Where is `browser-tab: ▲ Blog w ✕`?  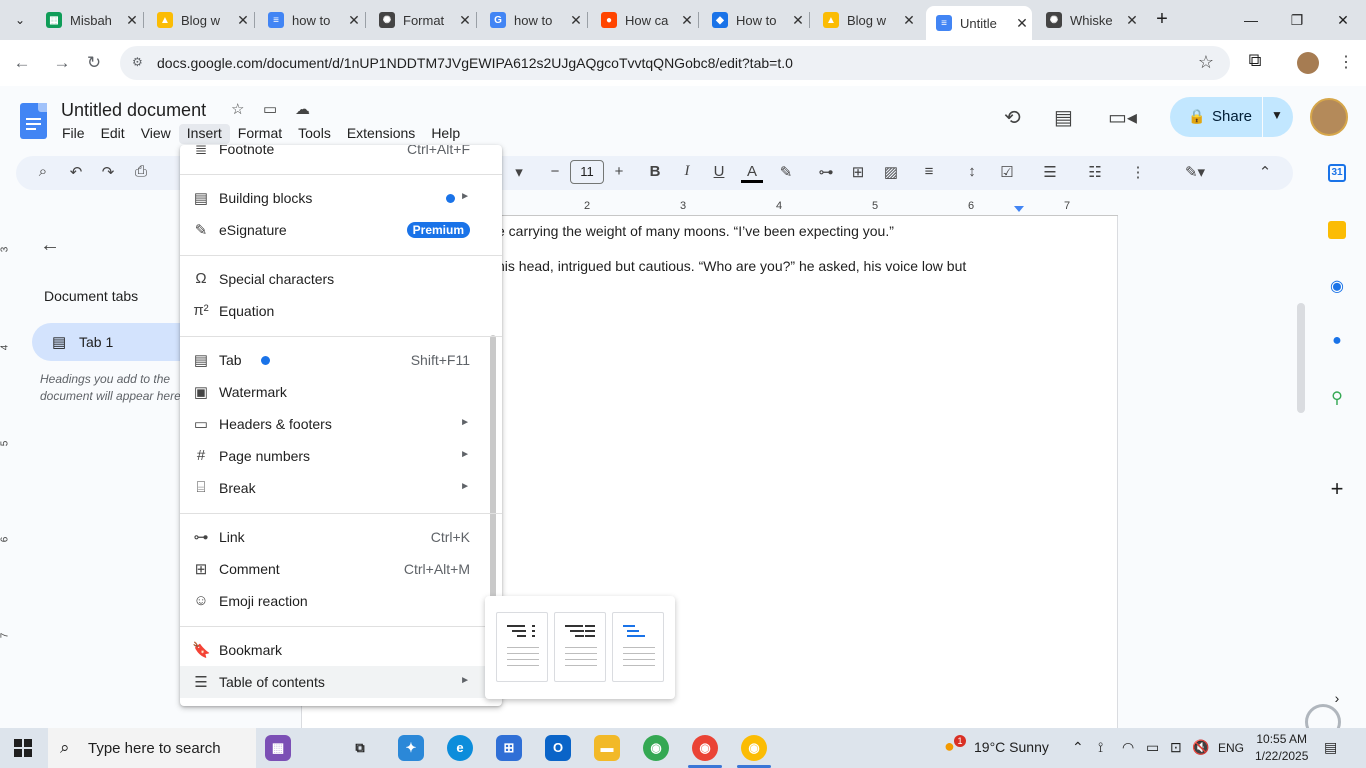
browser-tab: ▲ Blog w ✕ is located at coordinates (866, 20).